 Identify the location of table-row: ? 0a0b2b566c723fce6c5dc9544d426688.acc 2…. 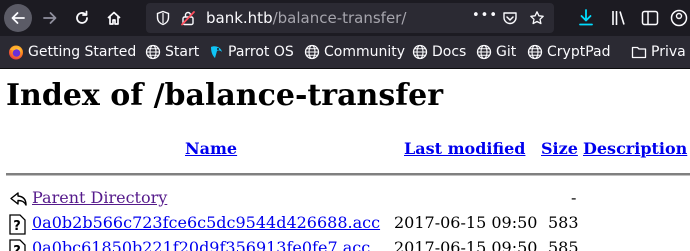
(345, 224).